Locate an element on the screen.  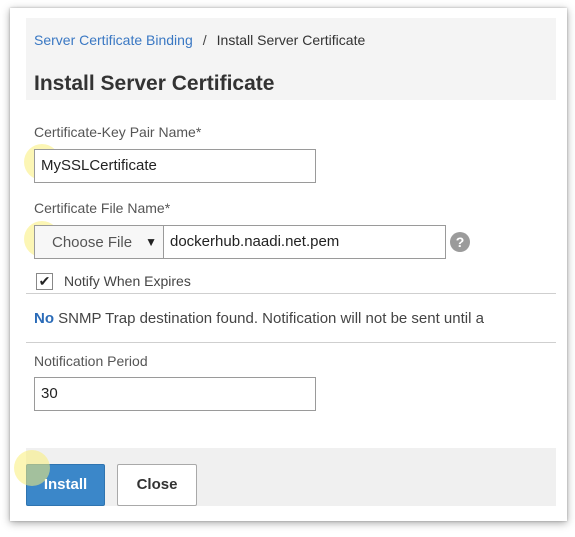
choose-file-dropdown: Choose File ▼ is located at coordinates (99, 242).